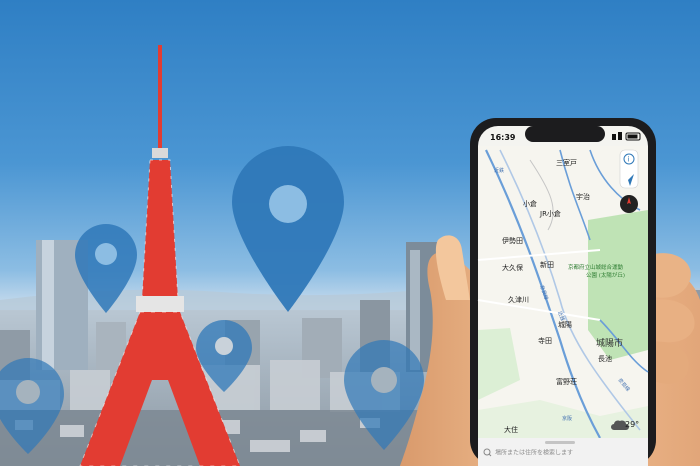 Image resolution: width=700 pixels, height=466 pixels. I want to click on map-label: 小倉, so click(530, 203).